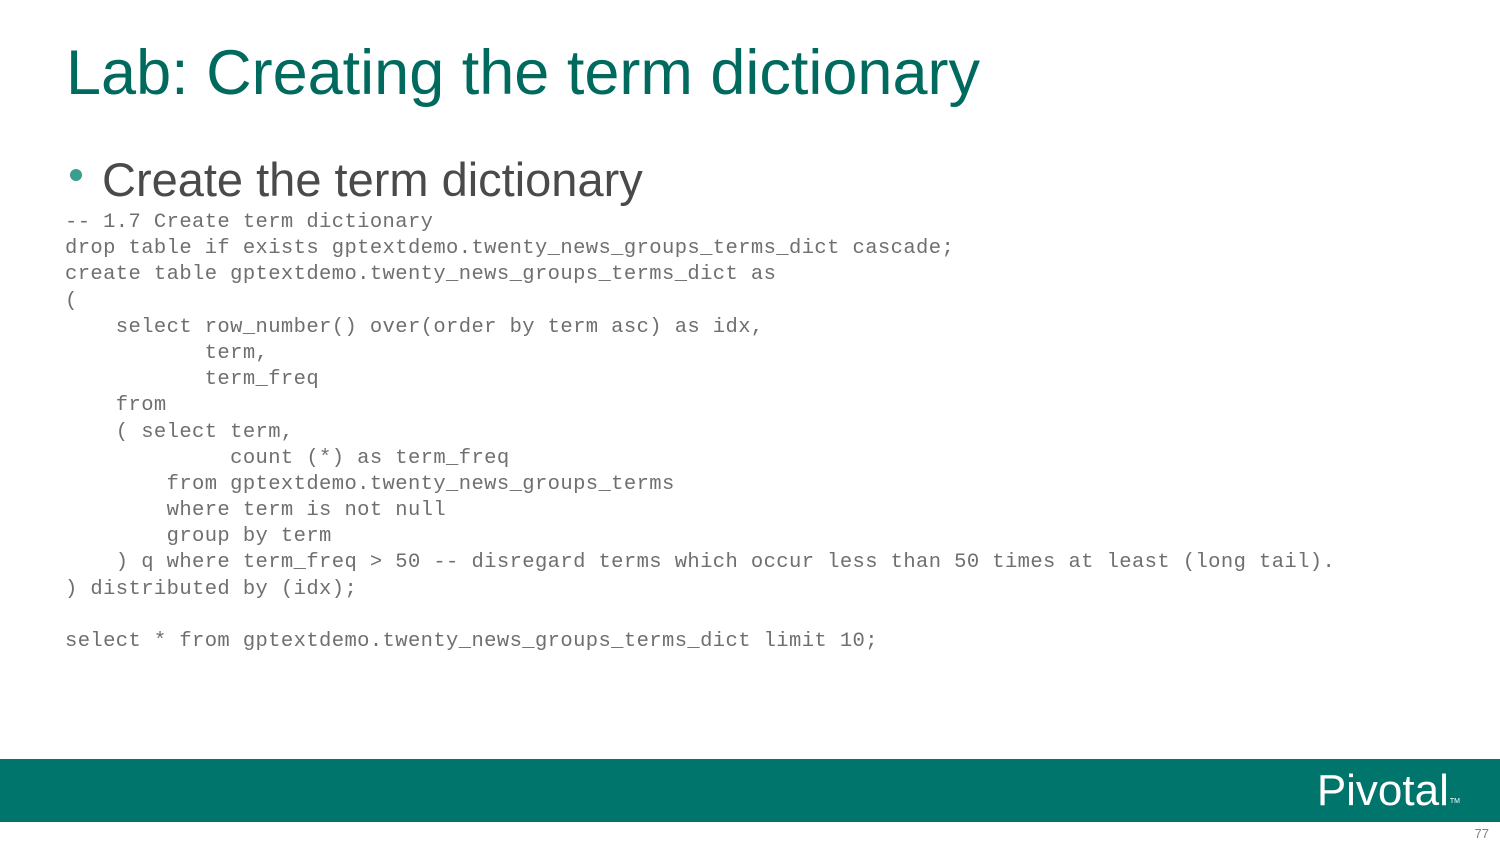 The height and width of the screenshot is (843, 1500). I want to click on code-line: count (*) as term_freq, so click(287, 458).